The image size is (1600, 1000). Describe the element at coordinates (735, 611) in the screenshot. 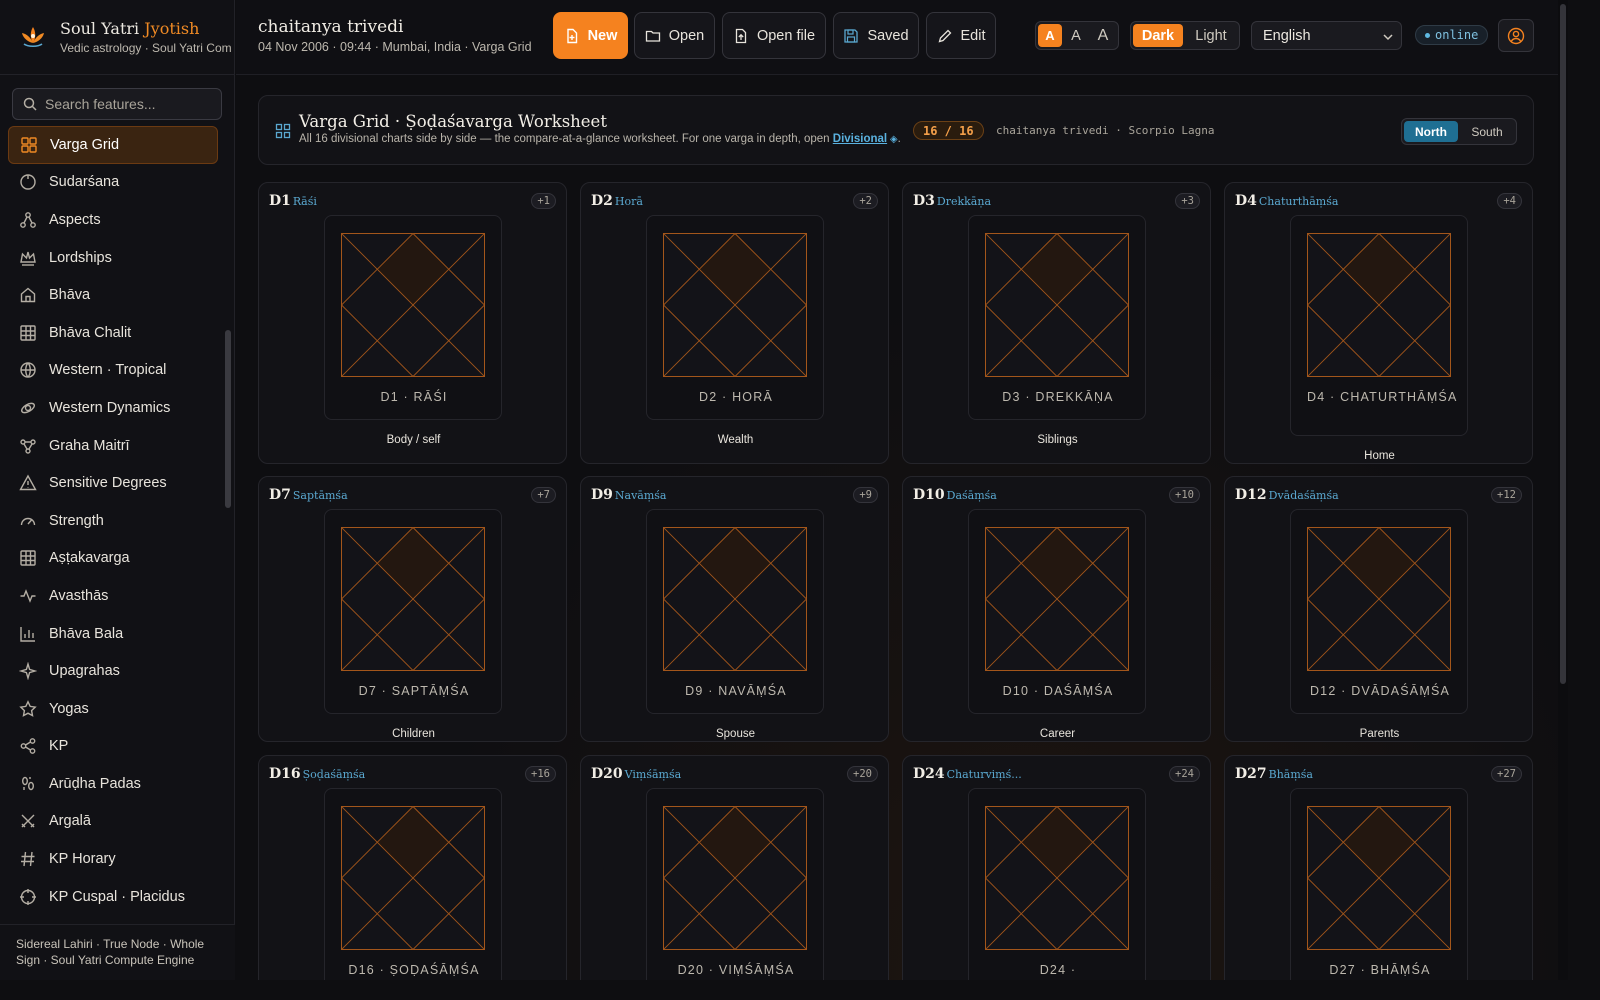

I see `north-chart: D9 · NAVĀṂŚA` at that location.